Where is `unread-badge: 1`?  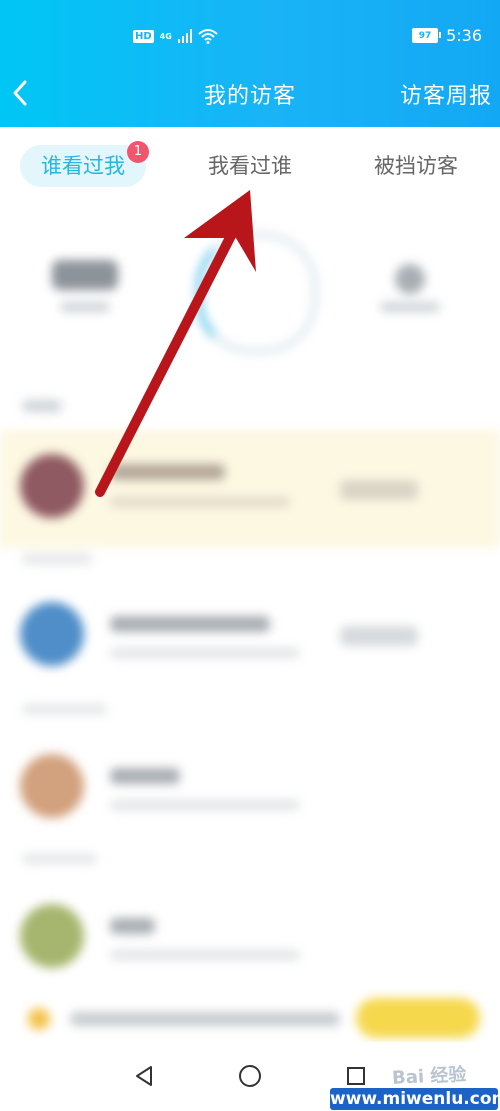
unread-badge: 1 is located at coordinates (138, 152).